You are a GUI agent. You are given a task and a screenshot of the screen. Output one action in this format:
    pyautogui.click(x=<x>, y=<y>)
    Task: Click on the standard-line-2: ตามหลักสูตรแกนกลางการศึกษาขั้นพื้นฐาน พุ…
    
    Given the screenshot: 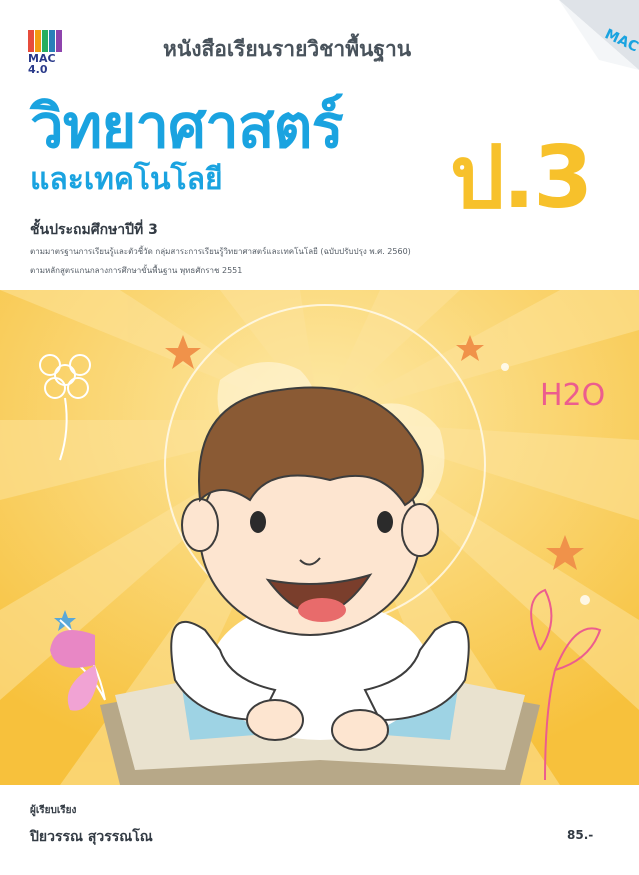 What is the action you would take?
    pyautogui.click(x=136, y=270)
    